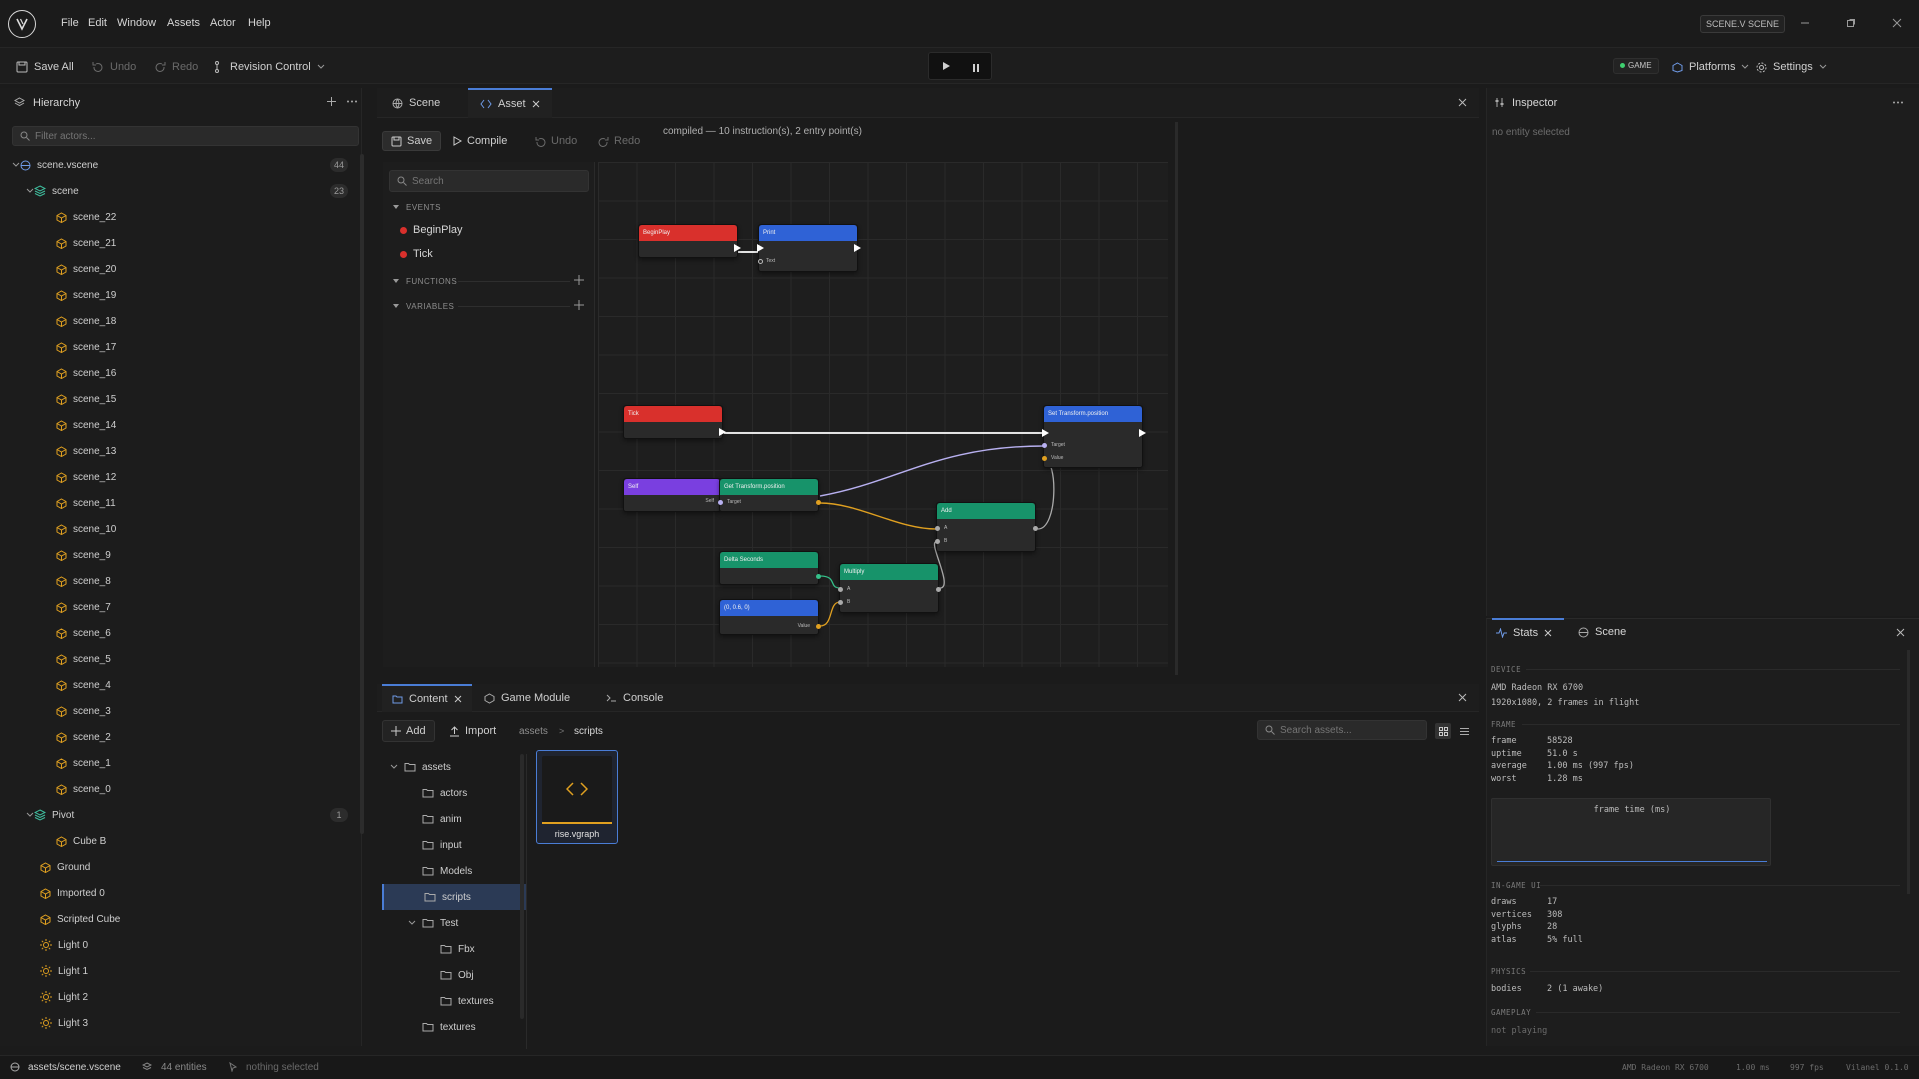 This screenshot has height=1079, width=1919. Describe the element at coordinates (579, 280) in the screenshot. I see `add-function-icon` at that location.